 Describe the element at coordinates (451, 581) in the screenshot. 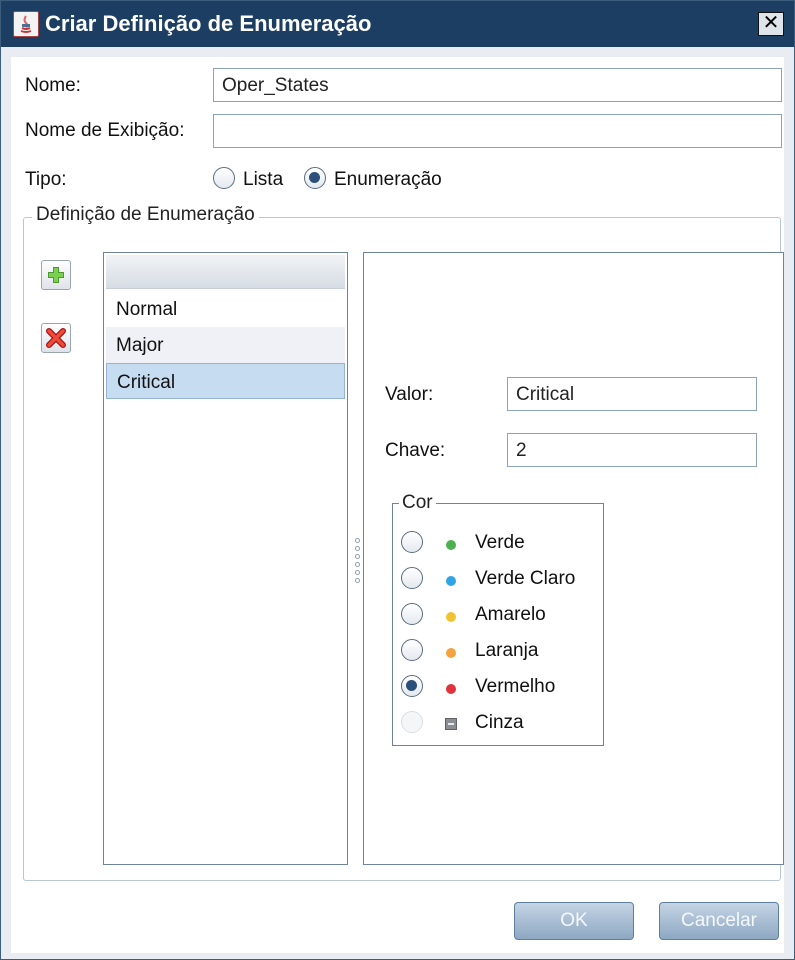

I see `light-blue-dot-icon` at that location.